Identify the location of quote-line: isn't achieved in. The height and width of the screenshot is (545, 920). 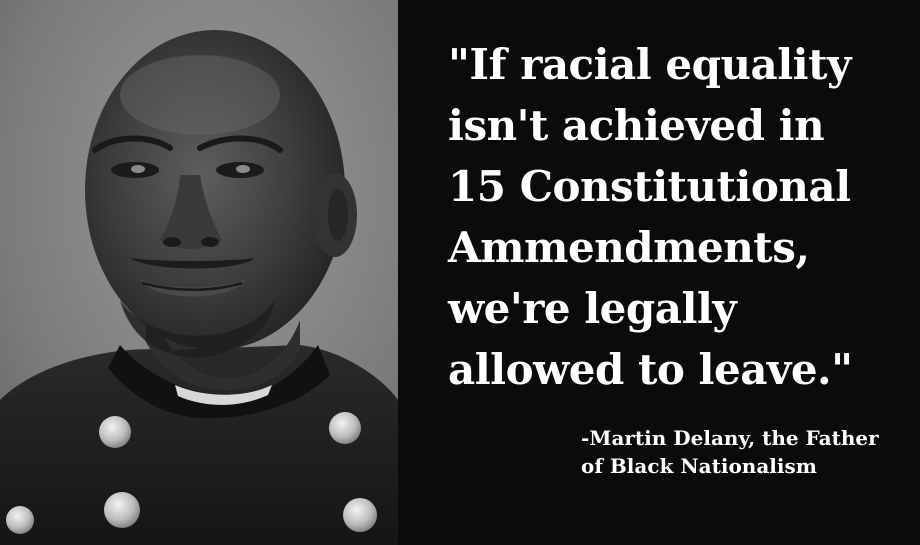
(636, 125).